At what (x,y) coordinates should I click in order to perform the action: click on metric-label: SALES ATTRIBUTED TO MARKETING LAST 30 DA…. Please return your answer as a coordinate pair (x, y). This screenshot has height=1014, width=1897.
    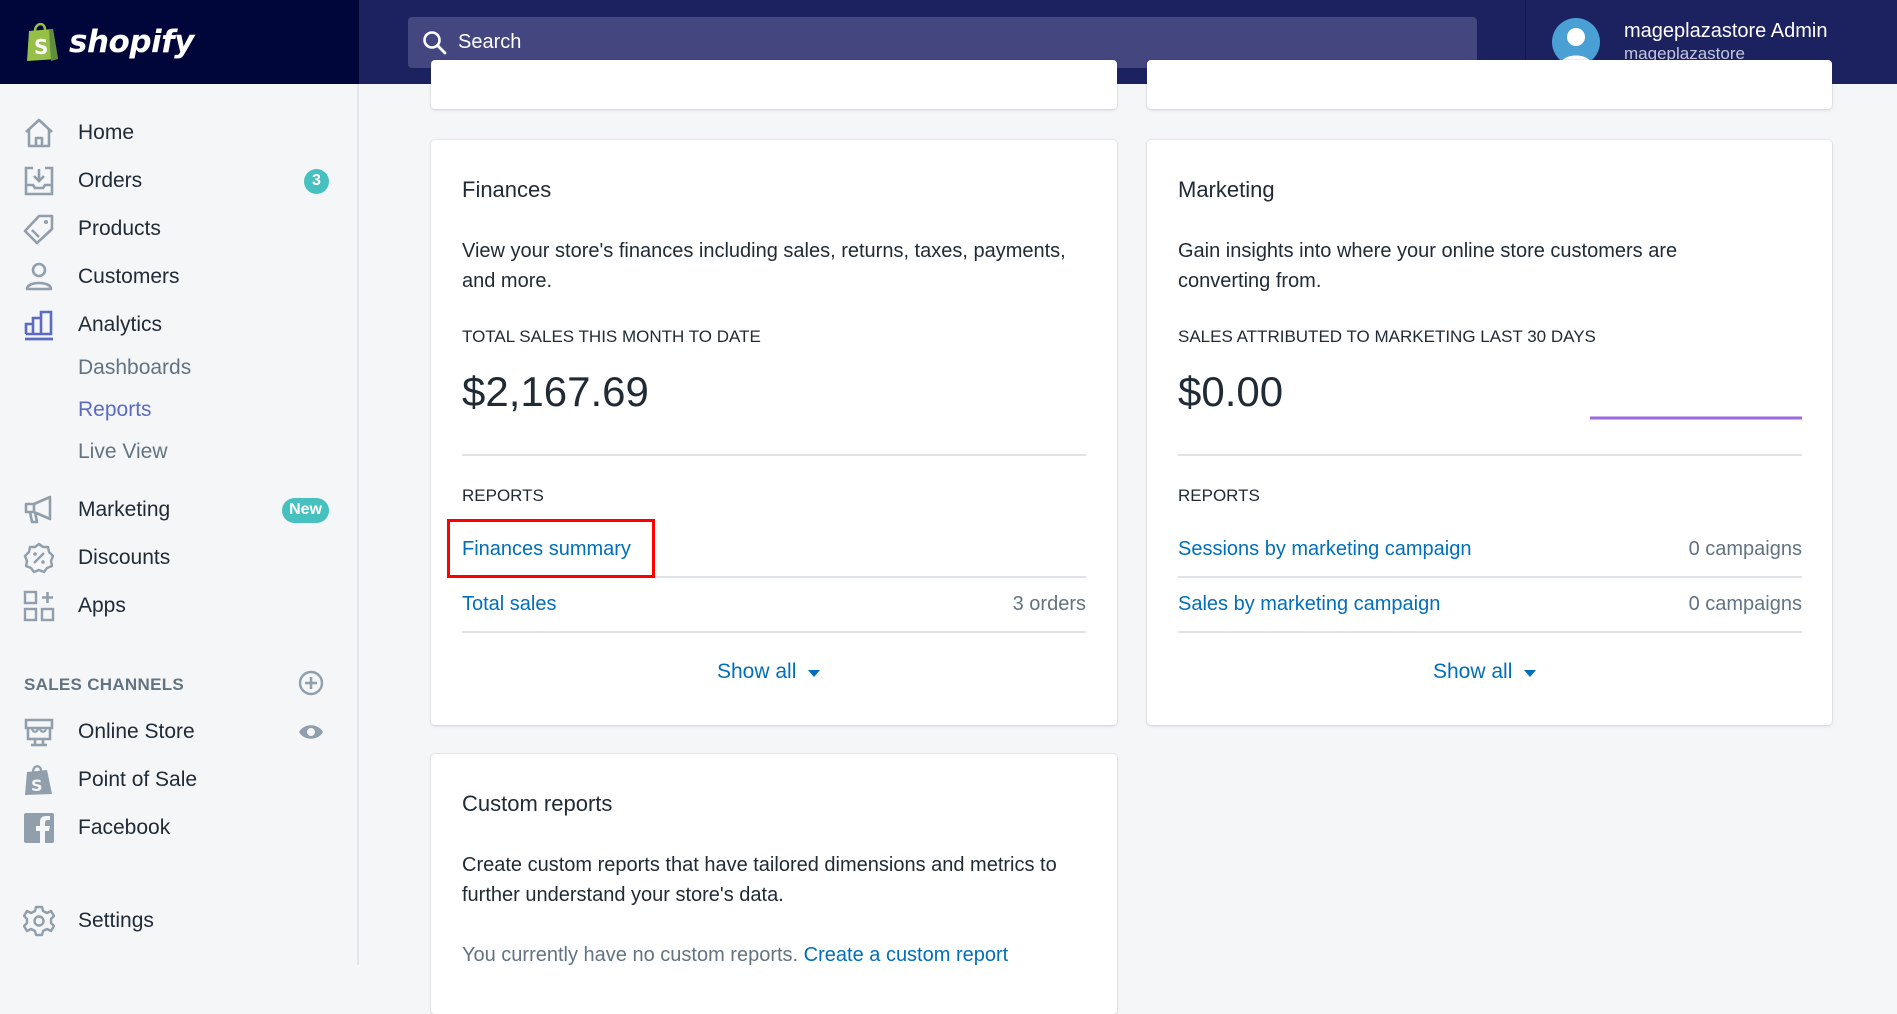
    Looking at the image, I should click on (1387, 336).